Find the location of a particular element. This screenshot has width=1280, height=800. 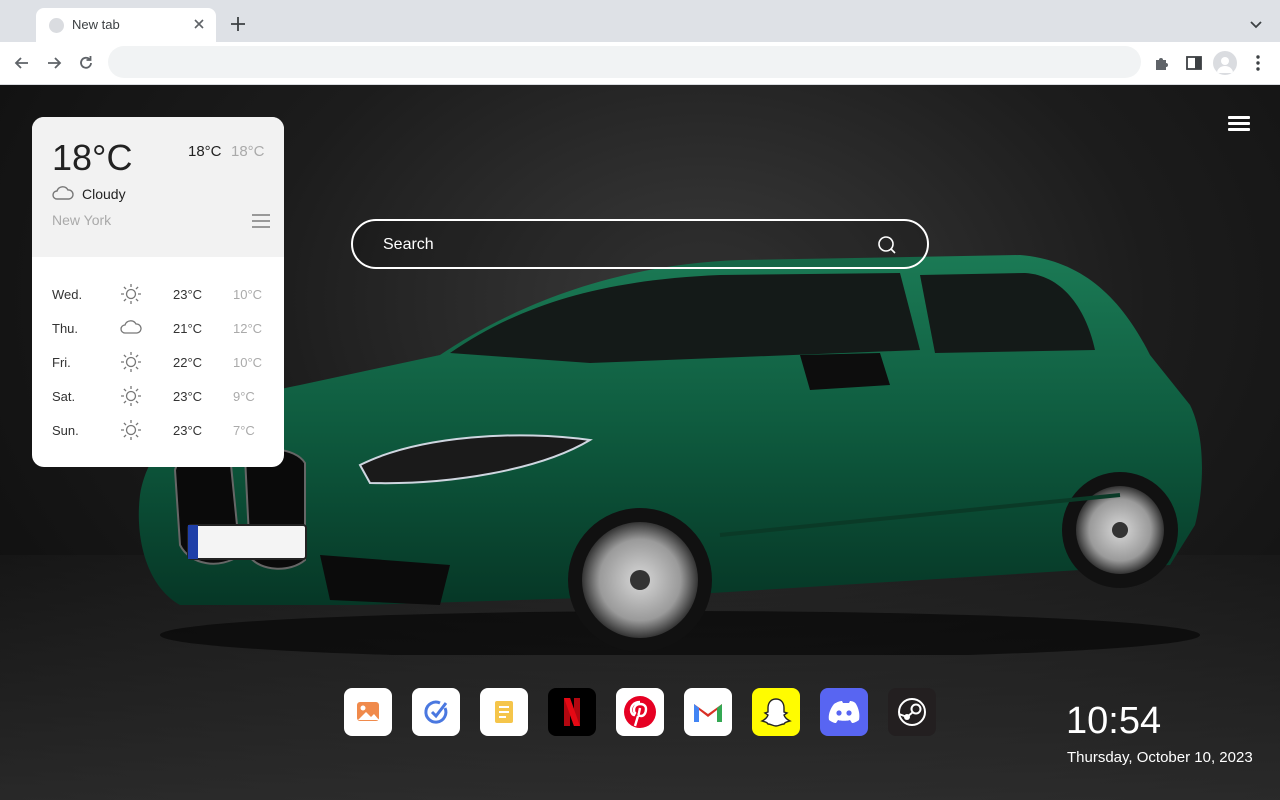

gmail-icon is located at coordinates (708, 713).